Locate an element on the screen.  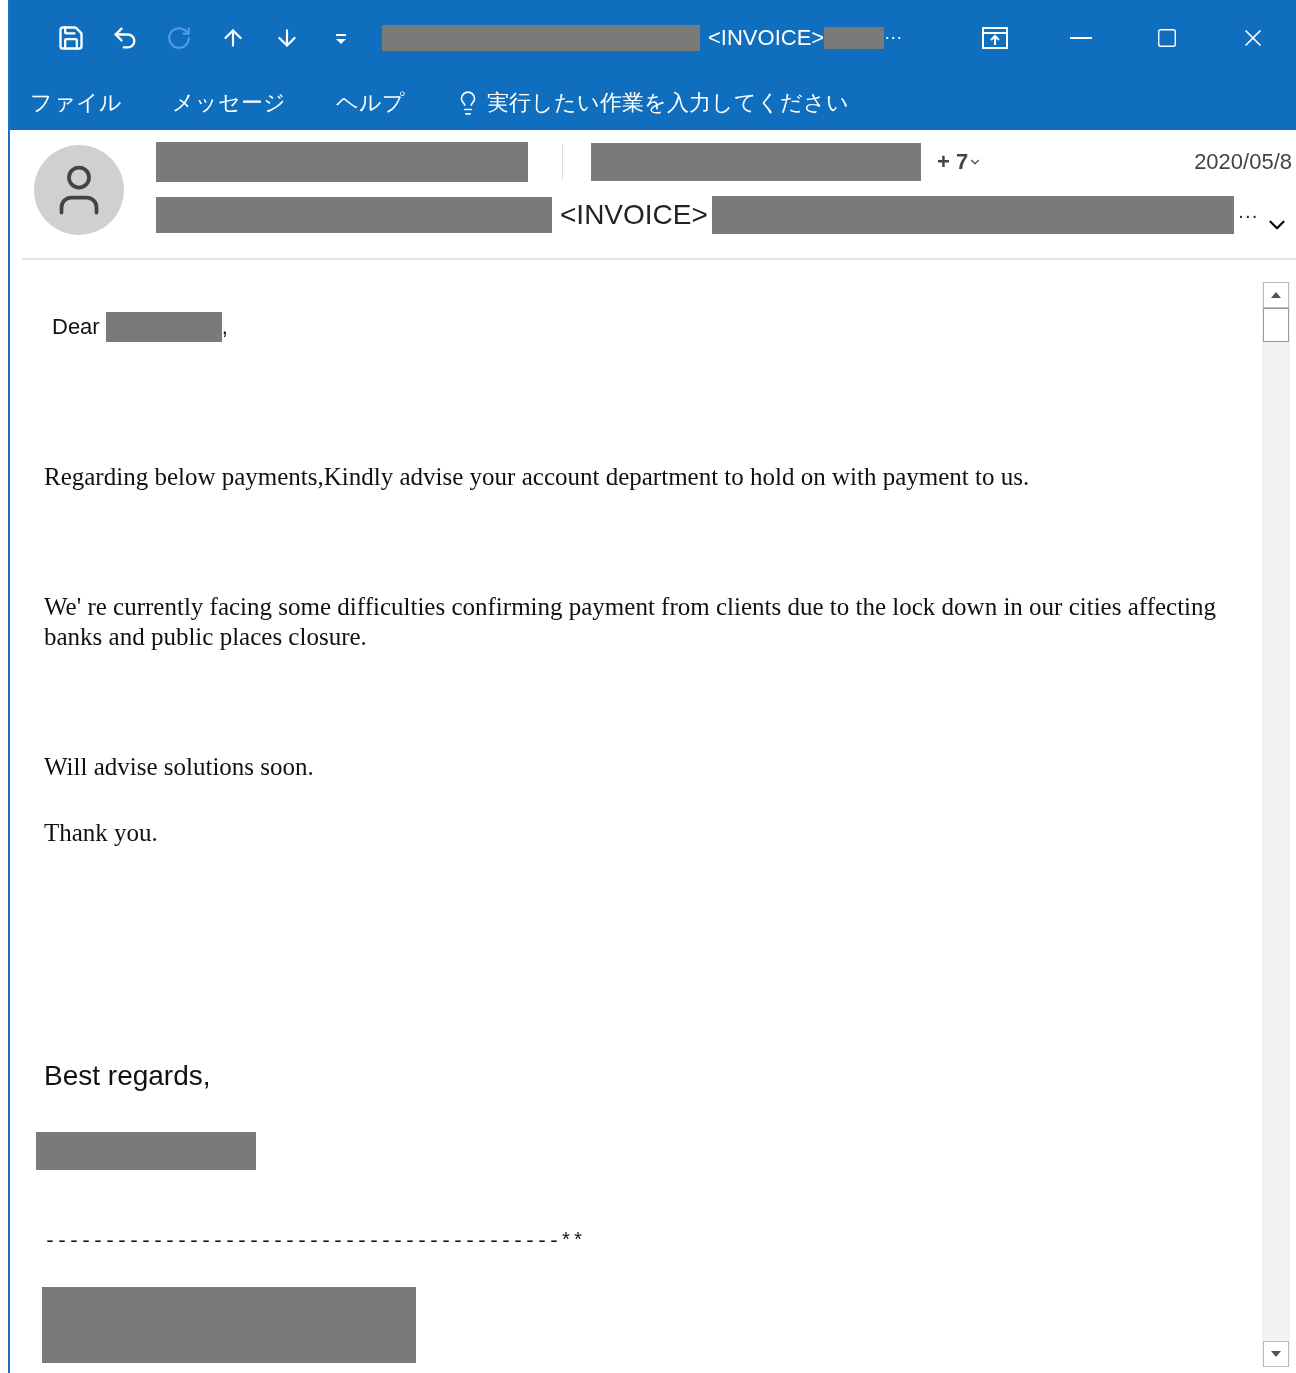
closing-text: Best regards, is located at coordinates (128, 1076).